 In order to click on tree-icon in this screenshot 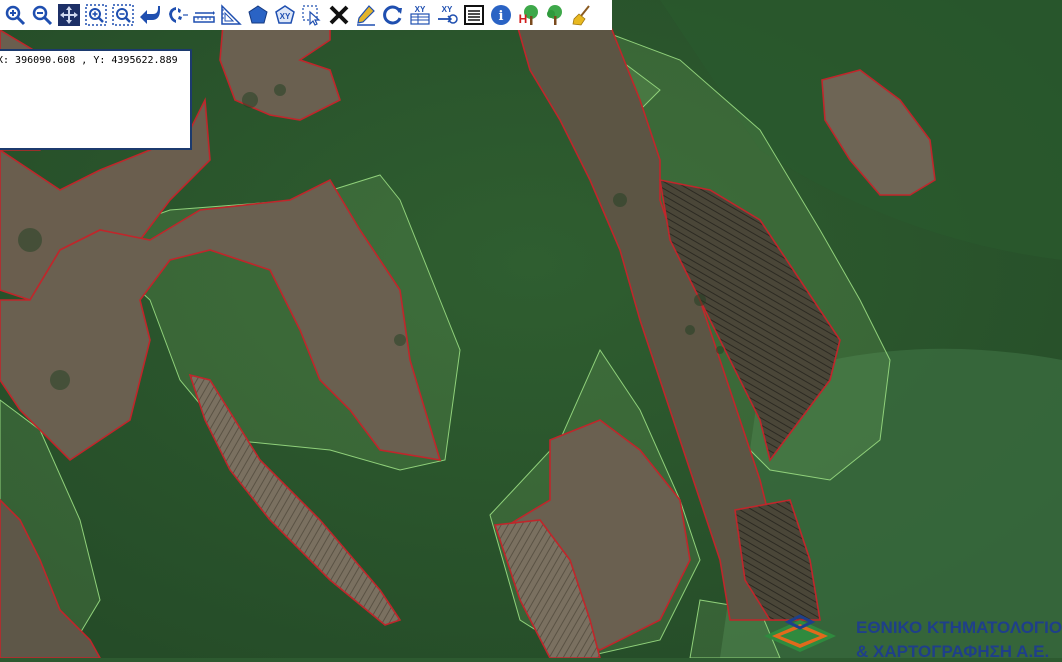, I will do `click(554, 15)`.